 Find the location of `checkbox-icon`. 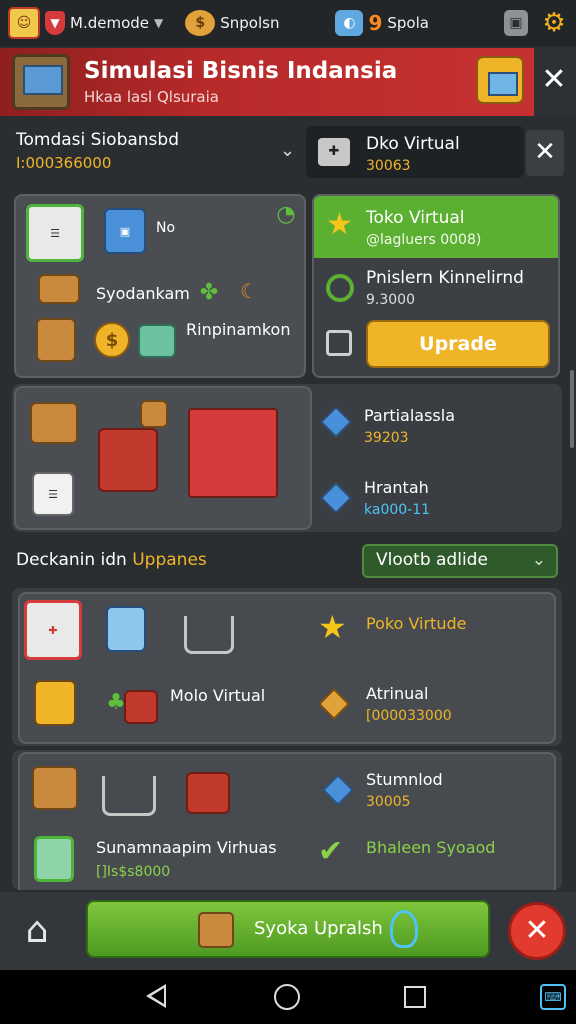

checkbox-icon is located at coordinates (339, 343).